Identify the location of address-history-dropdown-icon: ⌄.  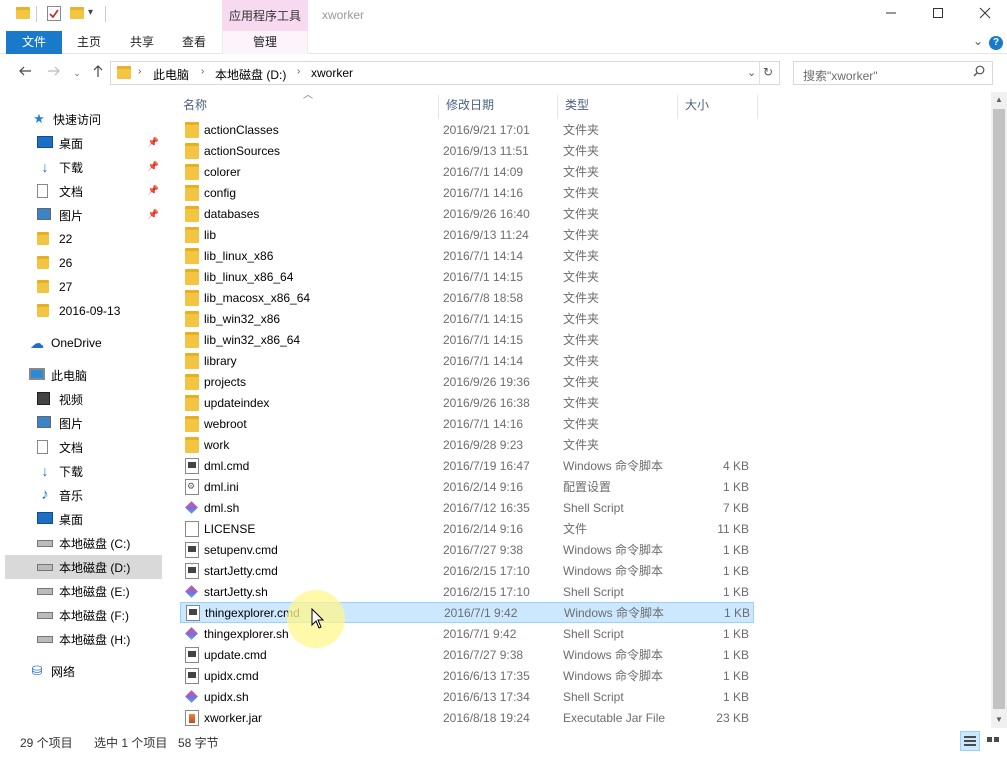
(751, 72).